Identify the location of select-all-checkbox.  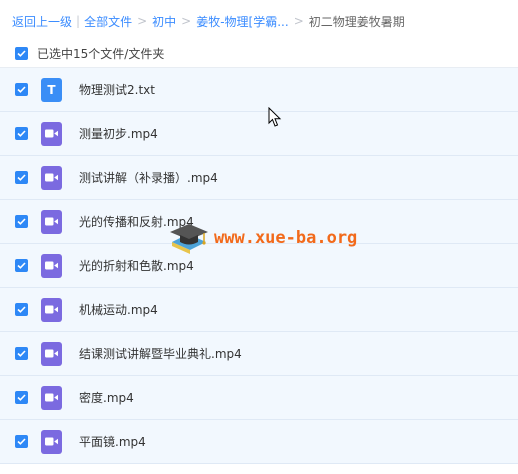
(21, 53).